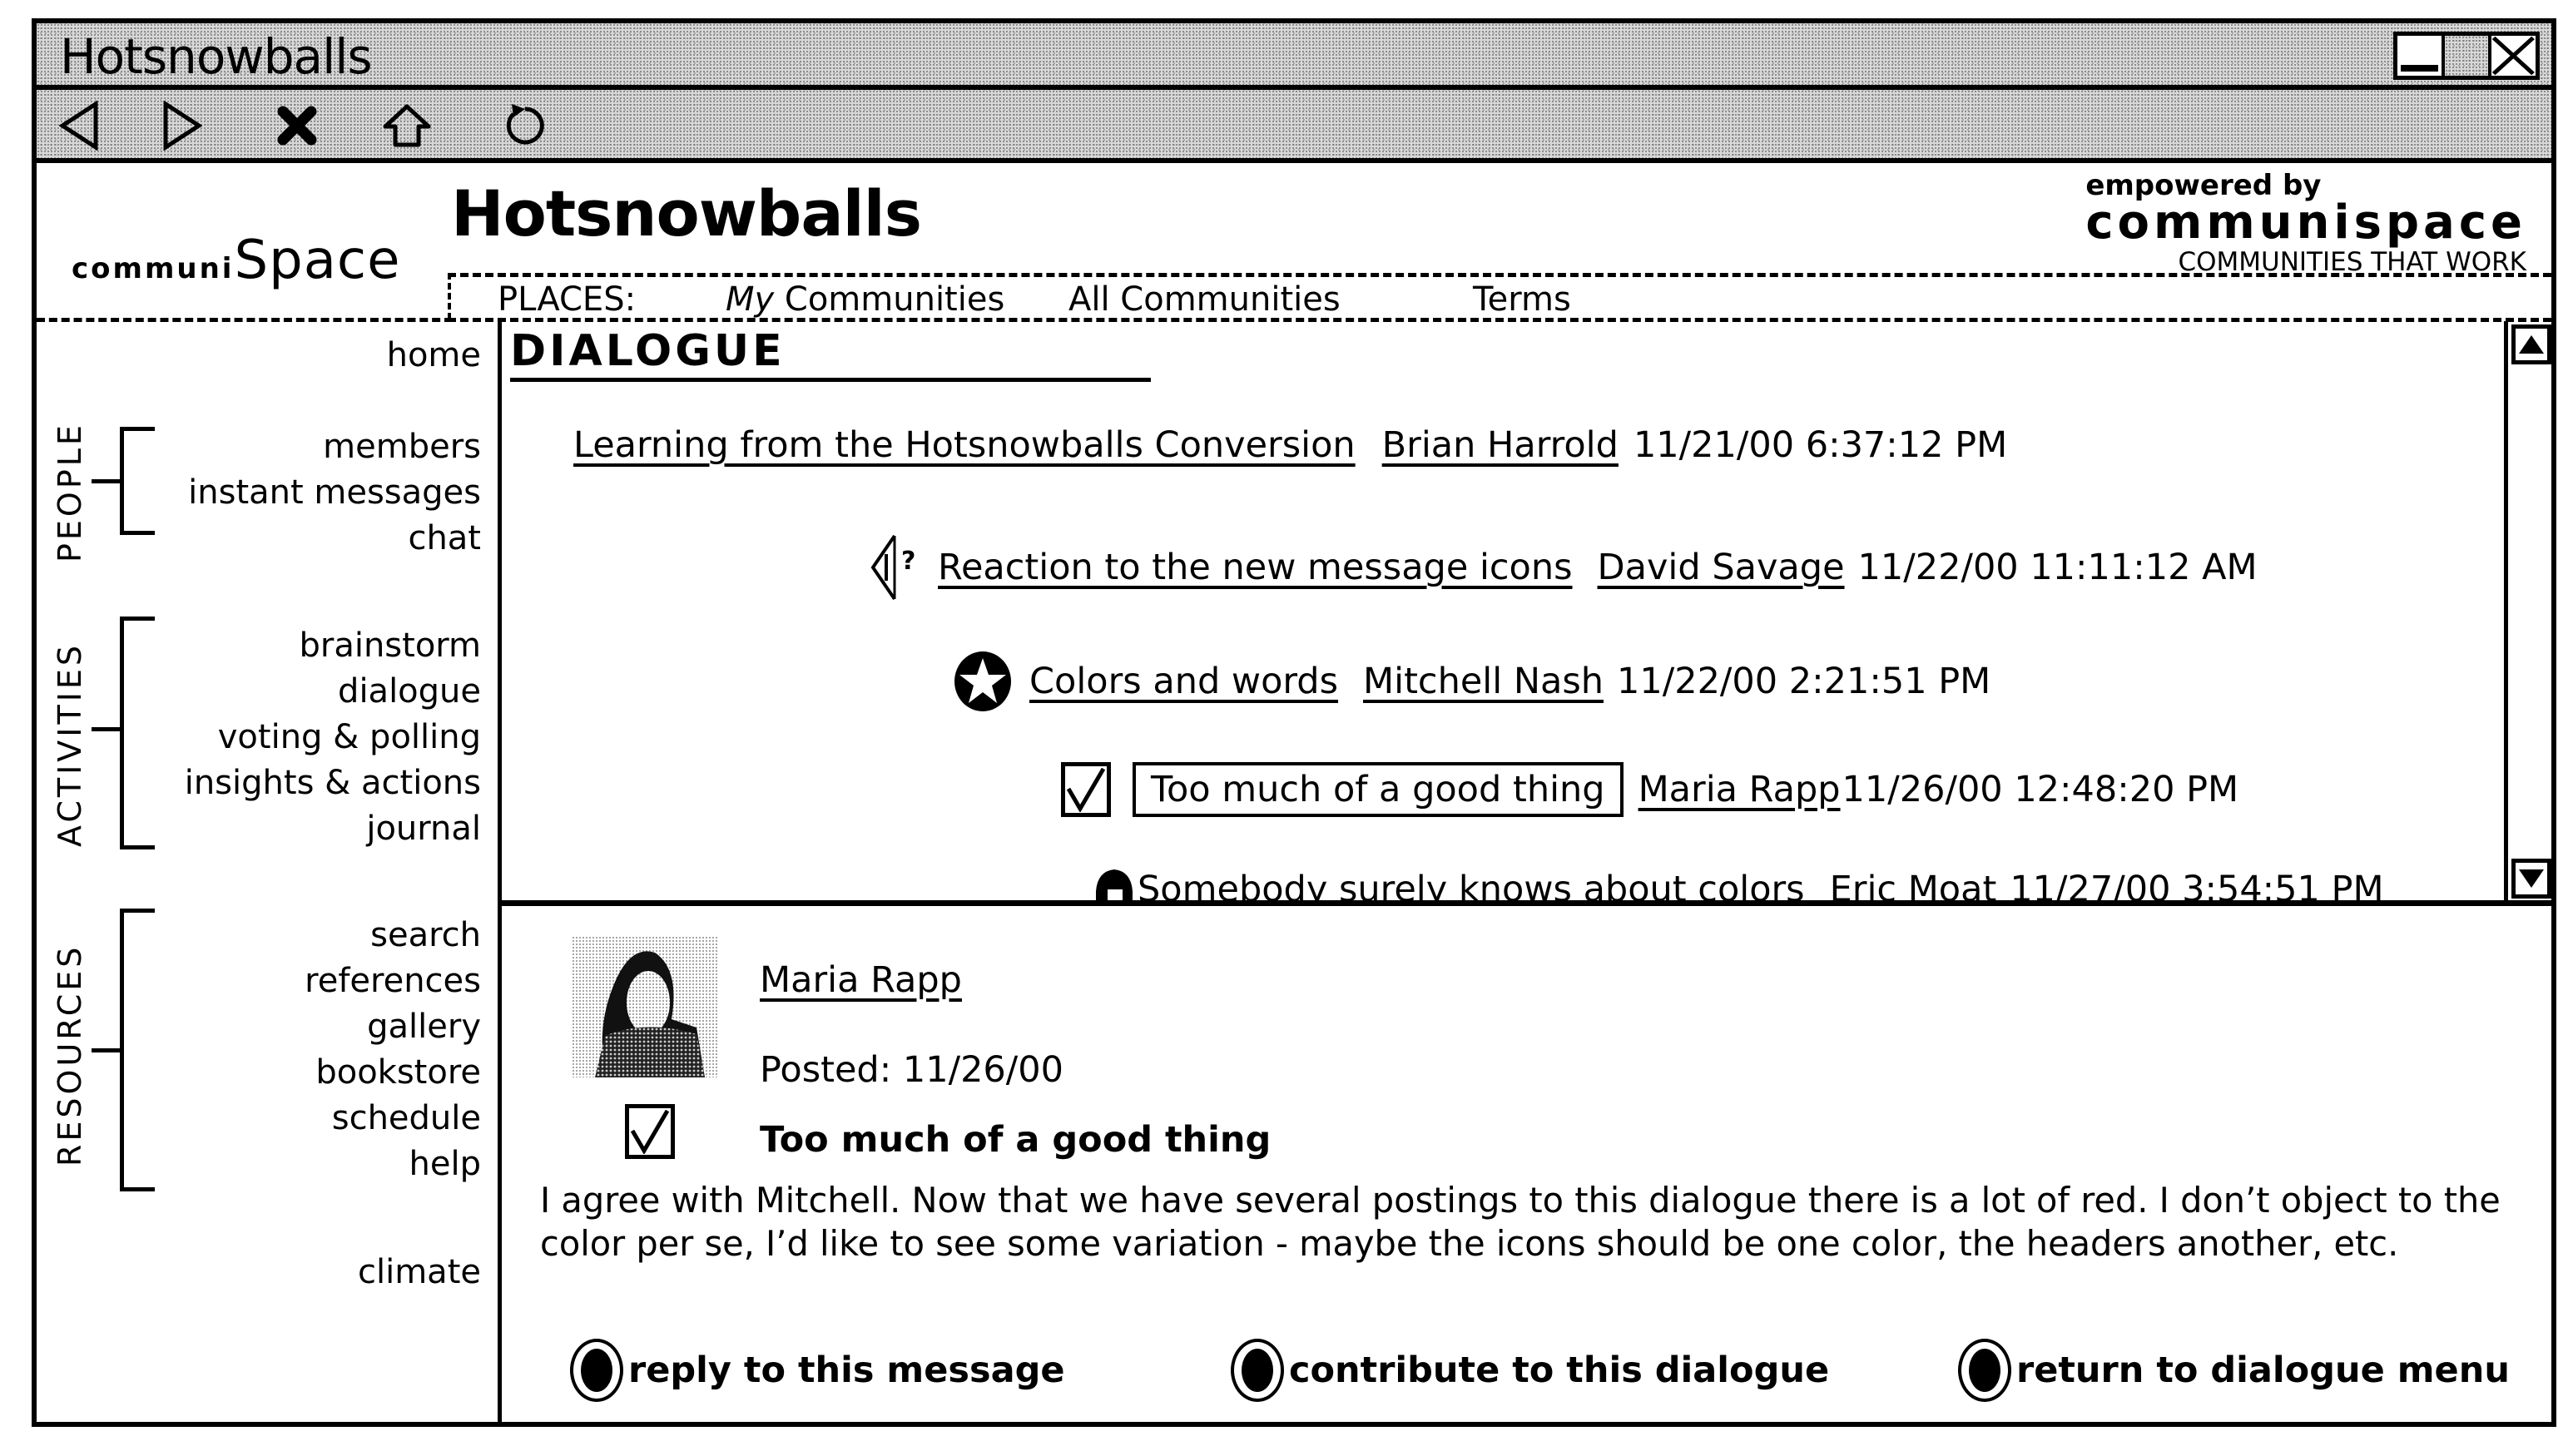  What do you see at coordinates (1294, 56) in the screenshot?
I see `title-bar: Hotsnowballs` at bounding box center [1294, 56].